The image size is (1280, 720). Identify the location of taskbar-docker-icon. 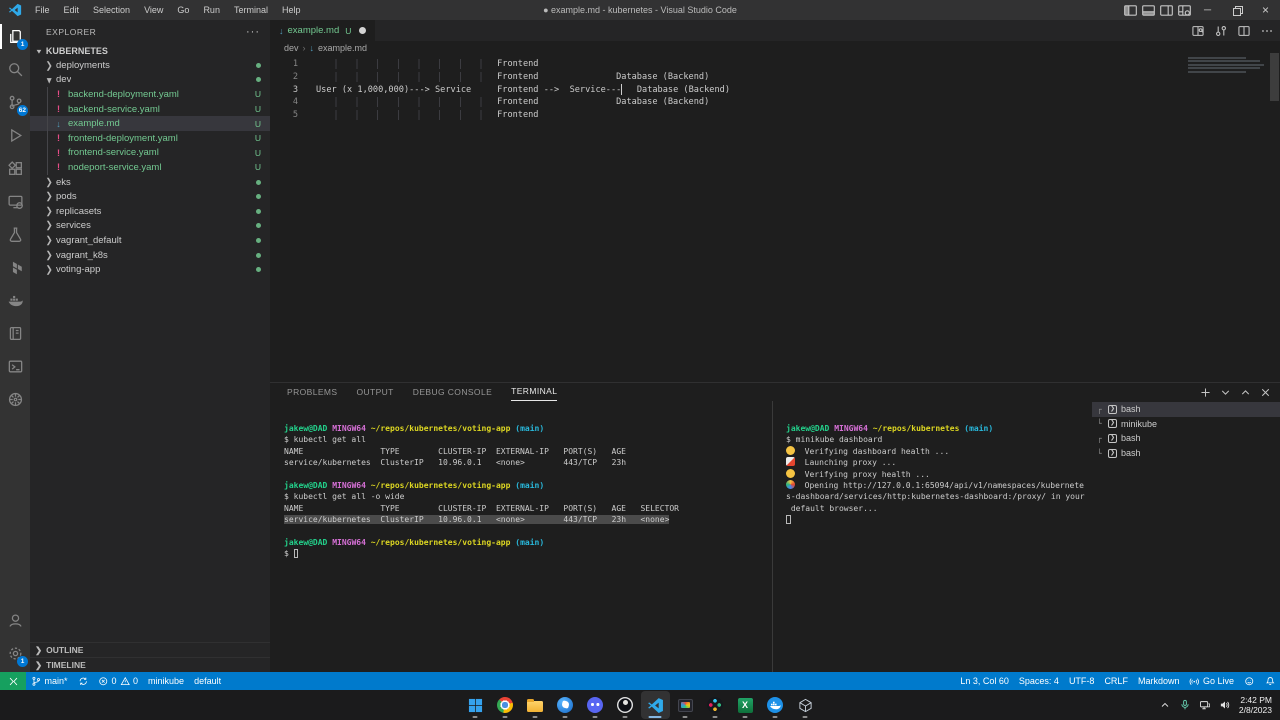
(775, 705).